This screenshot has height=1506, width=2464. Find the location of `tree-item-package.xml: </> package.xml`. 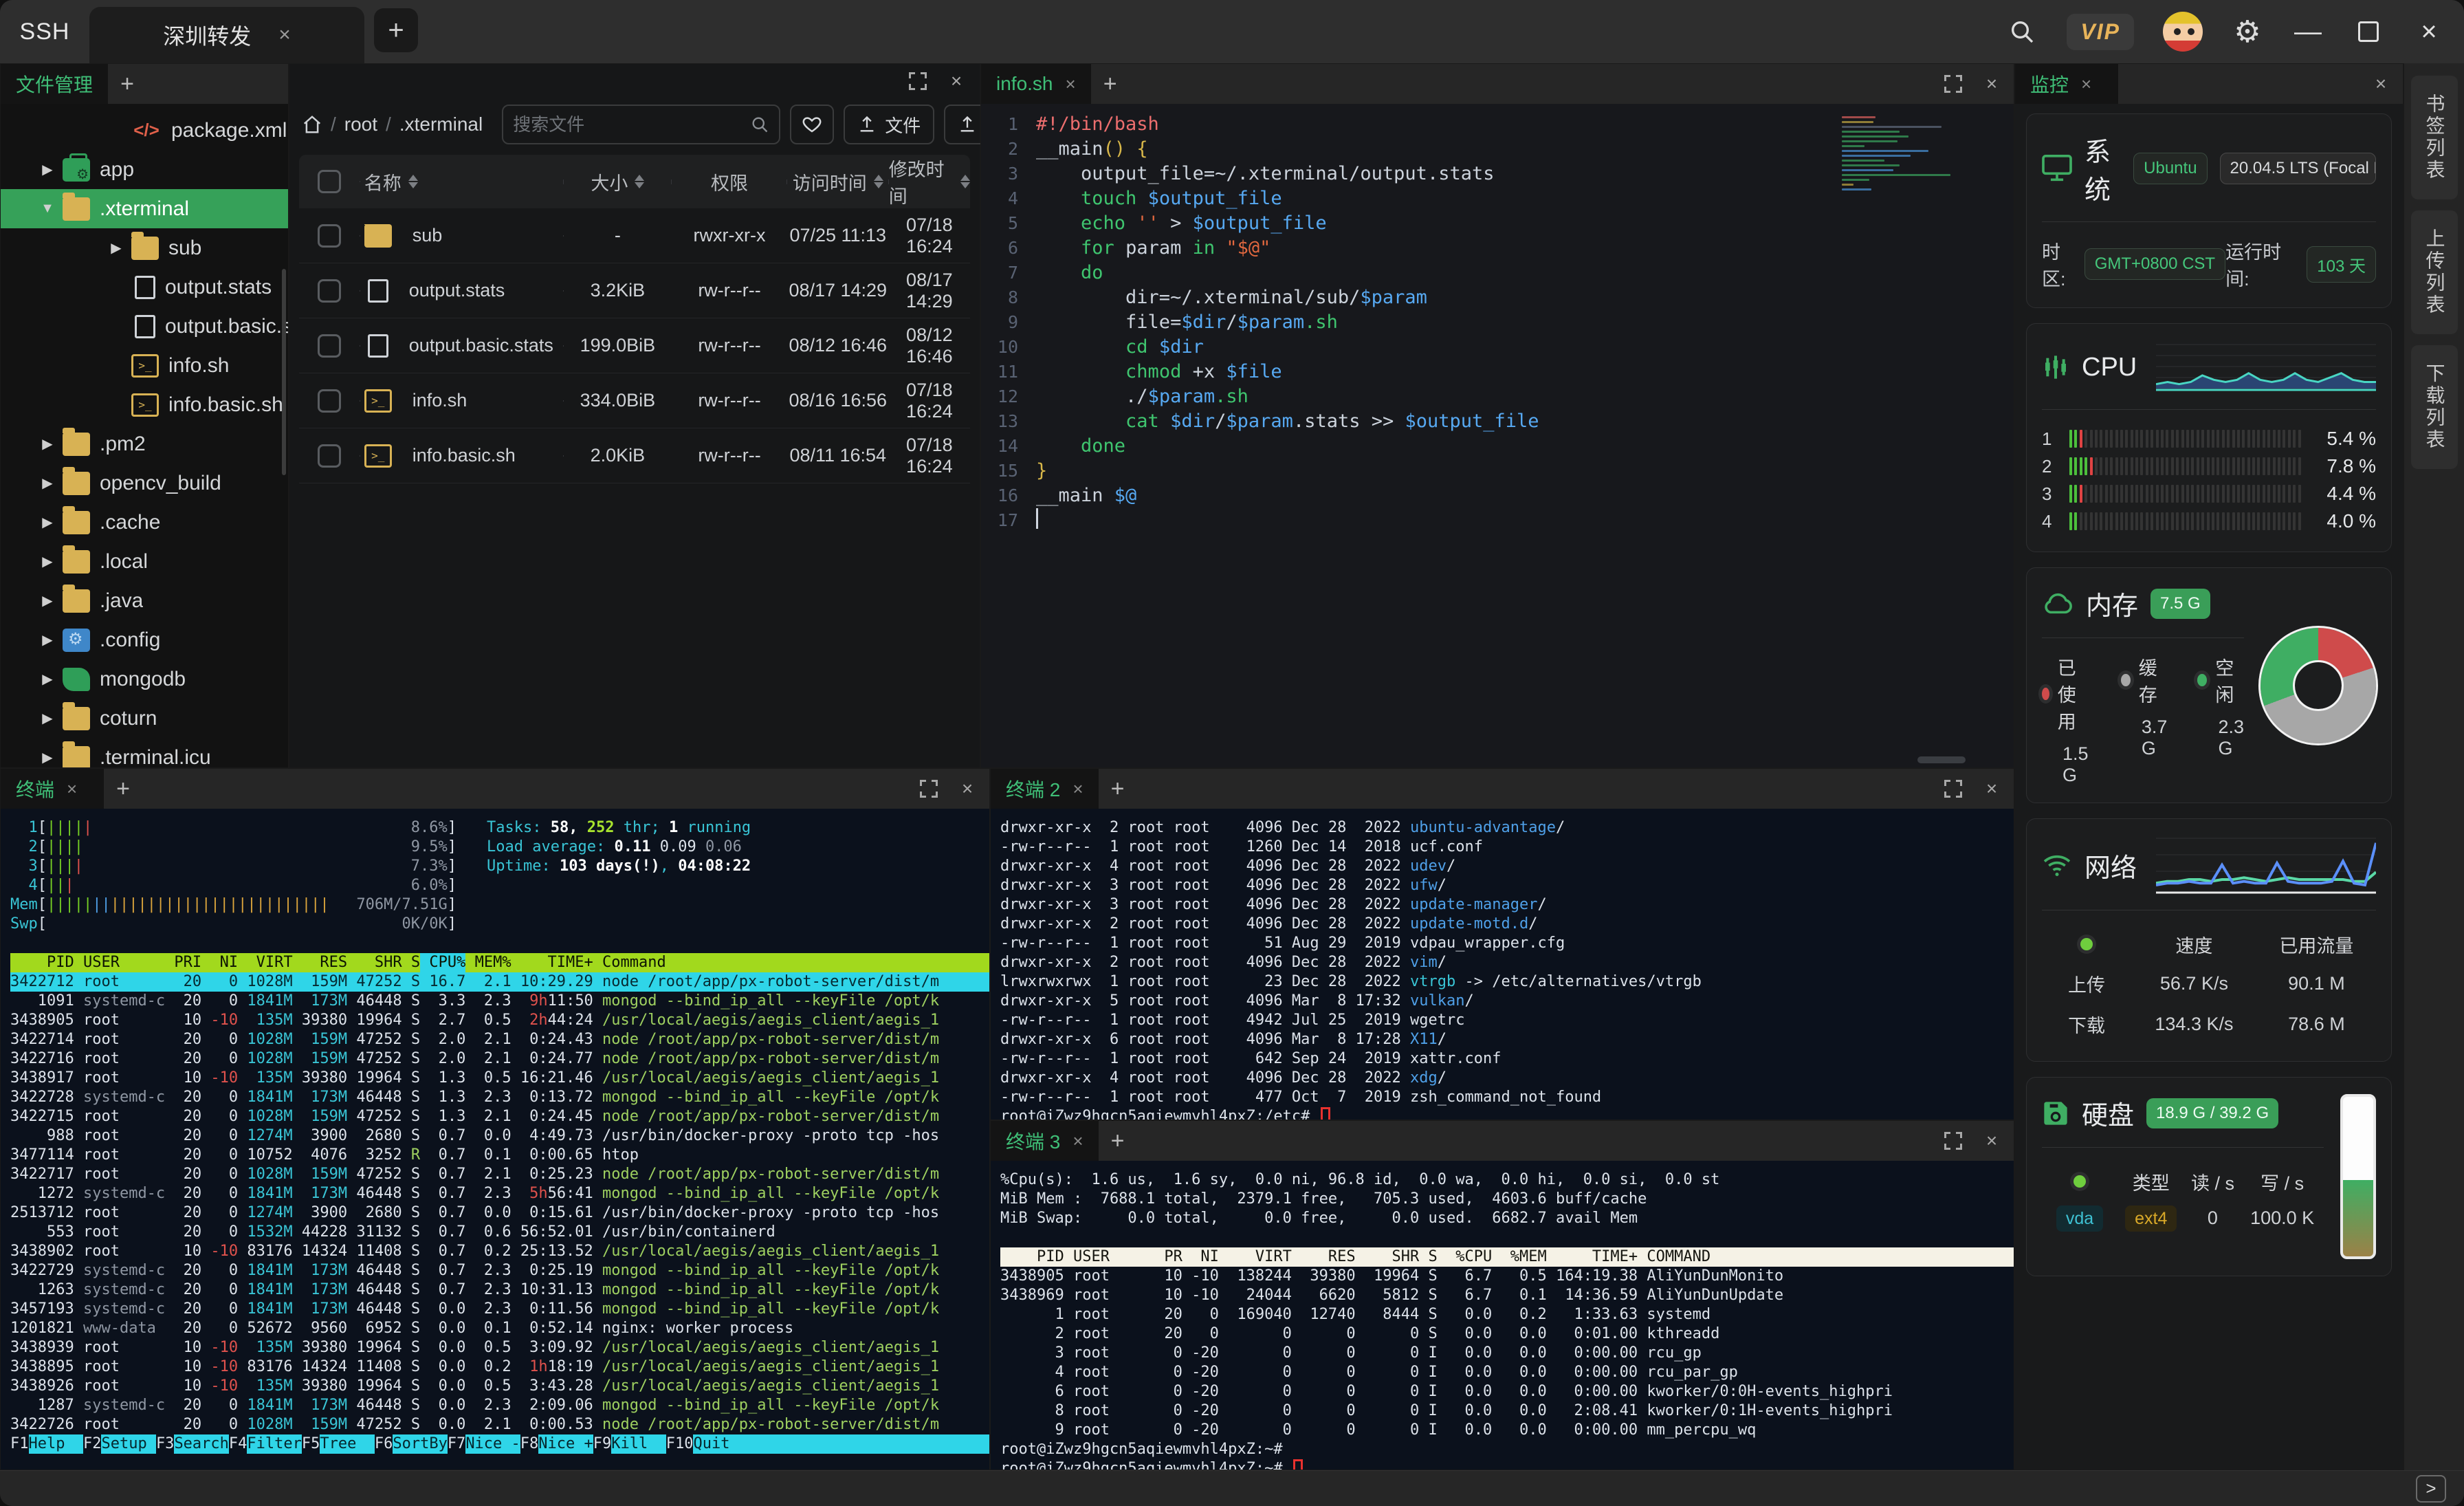

tree-item-package.xml: </> package.xml is located at coordinates (144, 130).